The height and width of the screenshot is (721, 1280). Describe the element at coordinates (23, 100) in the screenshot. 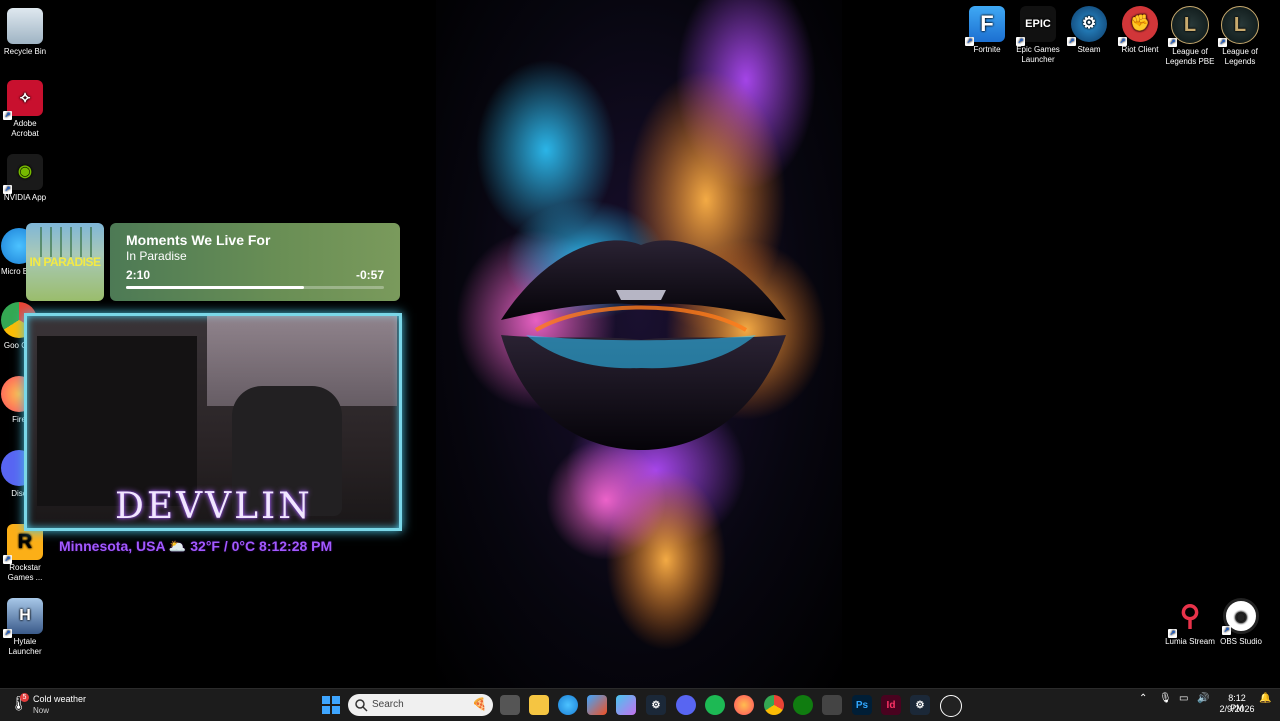

I see `acrobat-icon: ⟡ ↗` at that location.